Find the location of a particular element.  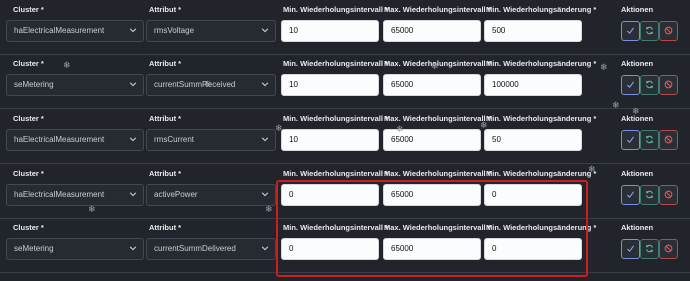

attribute-value: rmsCurrent is located at coordinates (174, 139).